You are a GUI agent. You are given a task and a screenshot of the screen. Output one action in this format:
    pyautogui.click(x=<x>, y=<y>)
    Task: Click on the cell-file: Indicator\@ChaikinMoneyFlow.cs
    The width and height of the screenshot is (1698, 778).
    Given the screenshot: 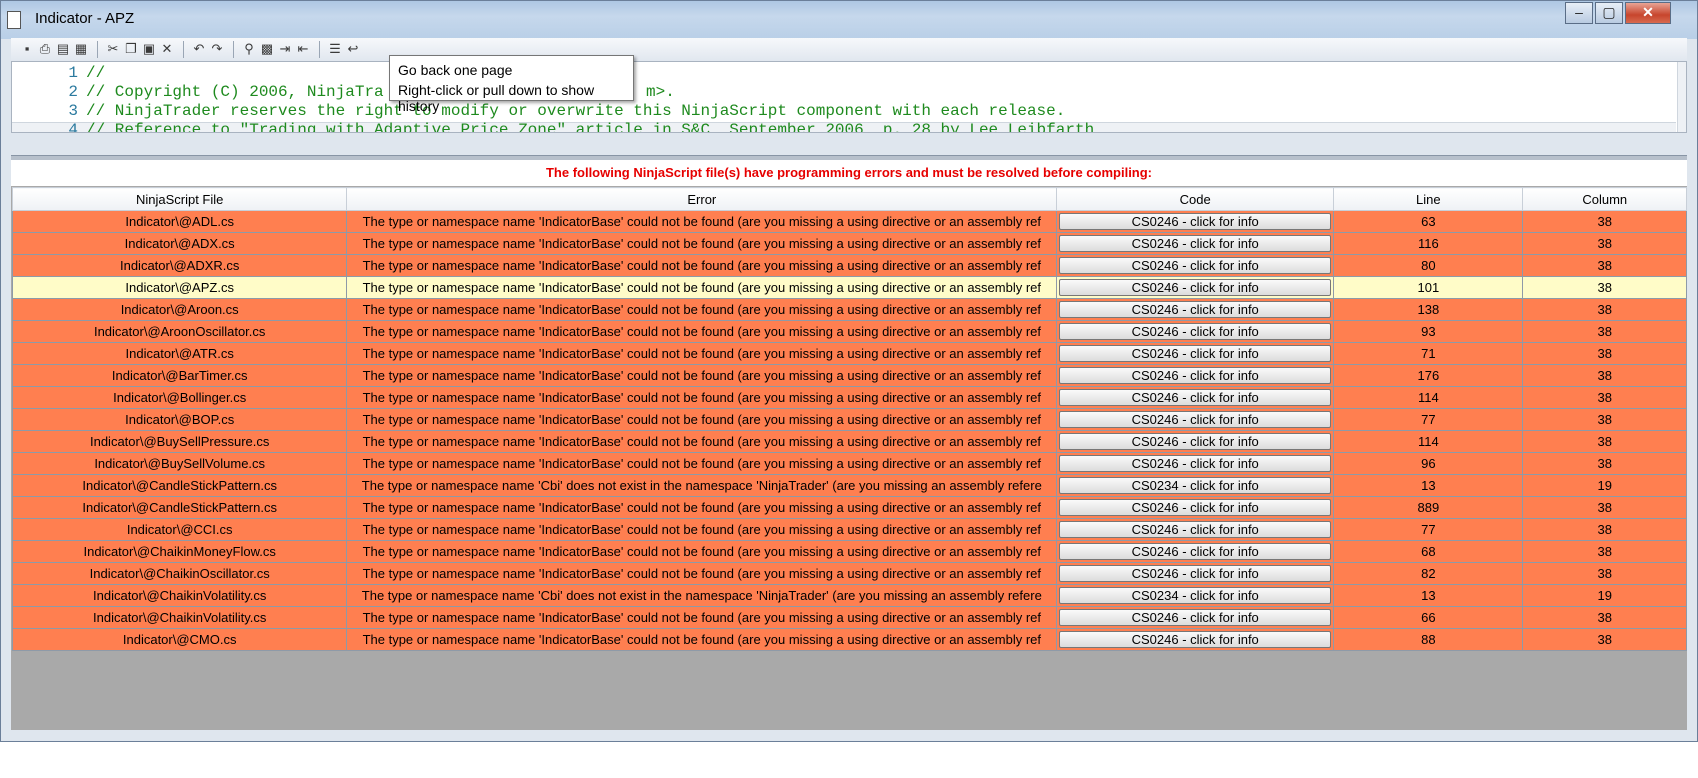 What is the action you would take?
    pyautogui.click(x=179, y=551)
    